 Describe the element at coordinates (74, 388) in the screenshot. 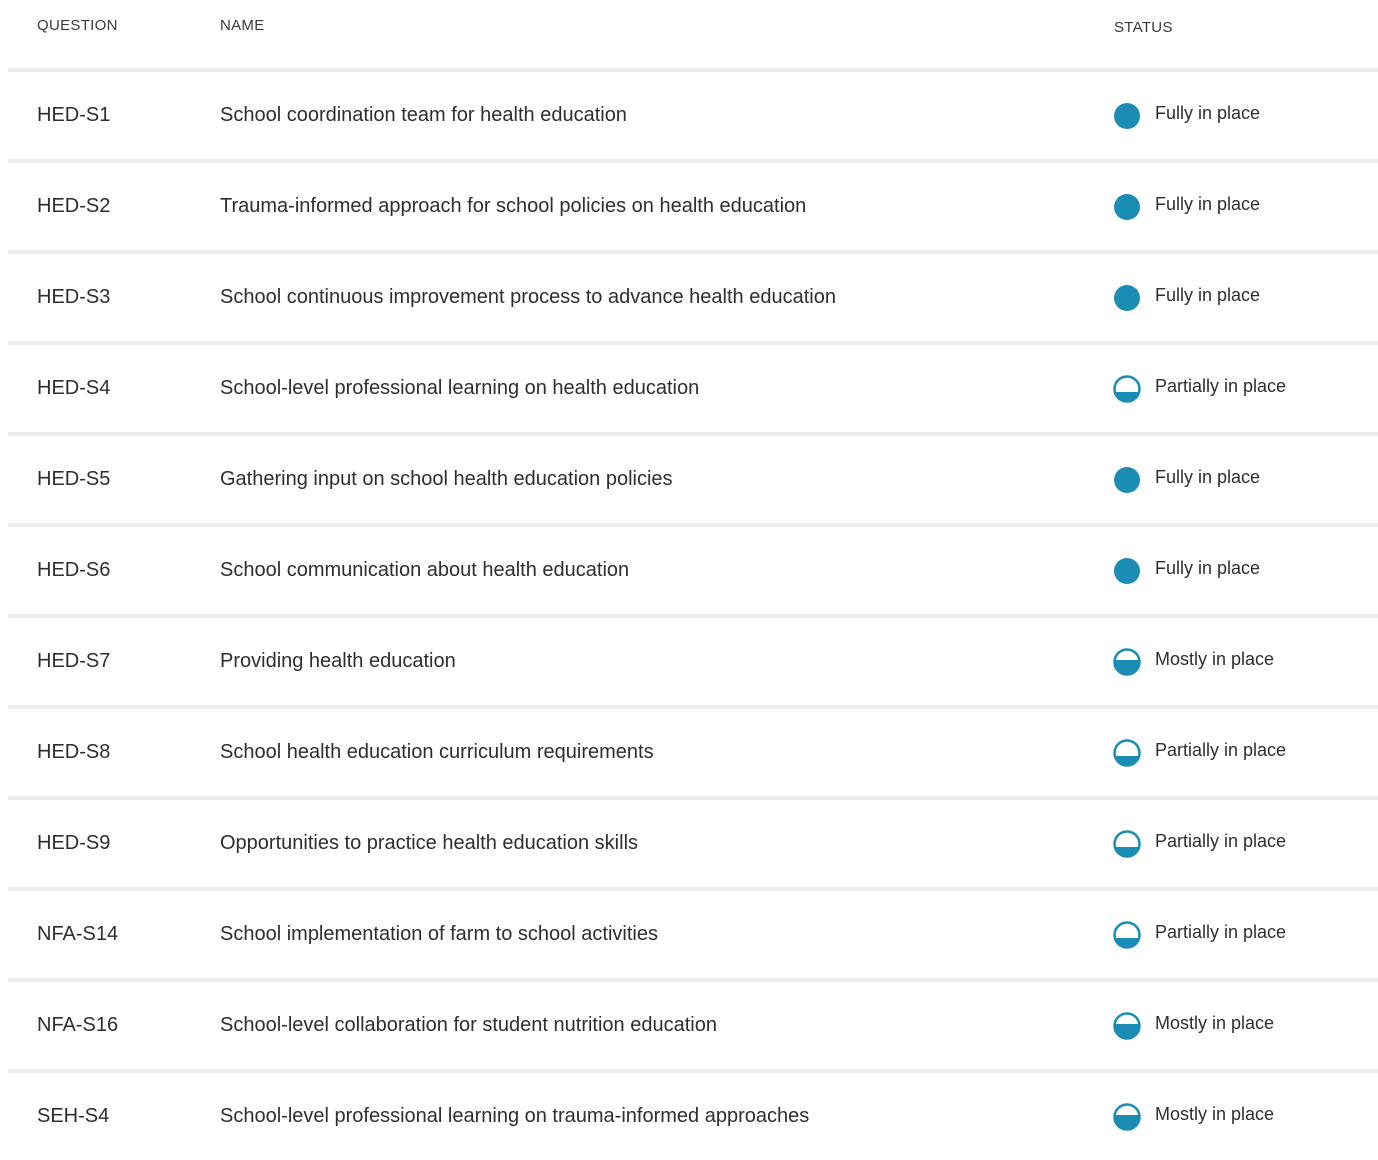

I see `question-id: HED-S4` at that location.